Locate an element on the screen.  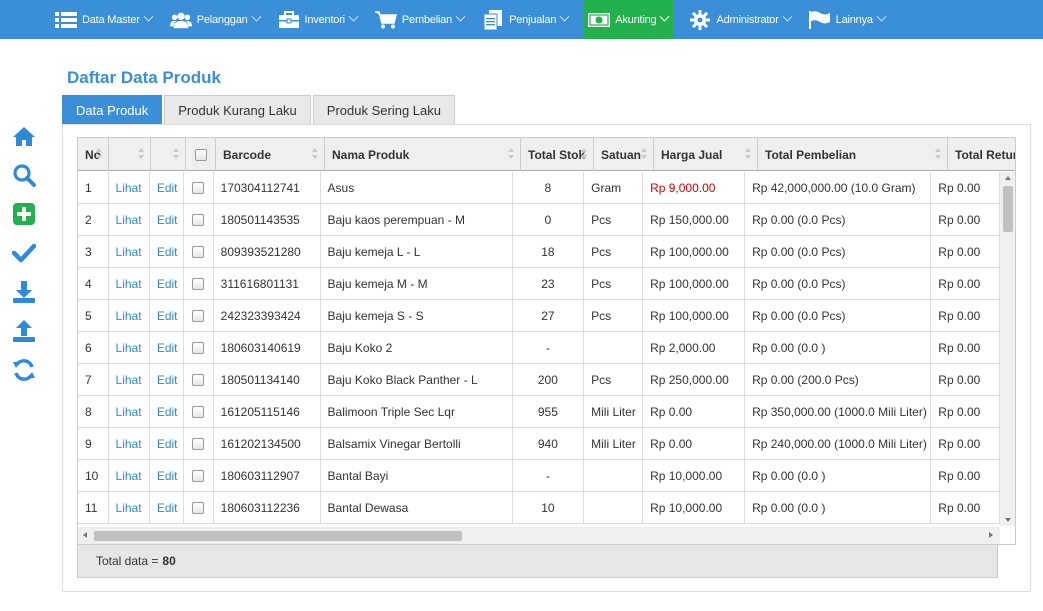
document-icon is located at coordinates (493, 19).